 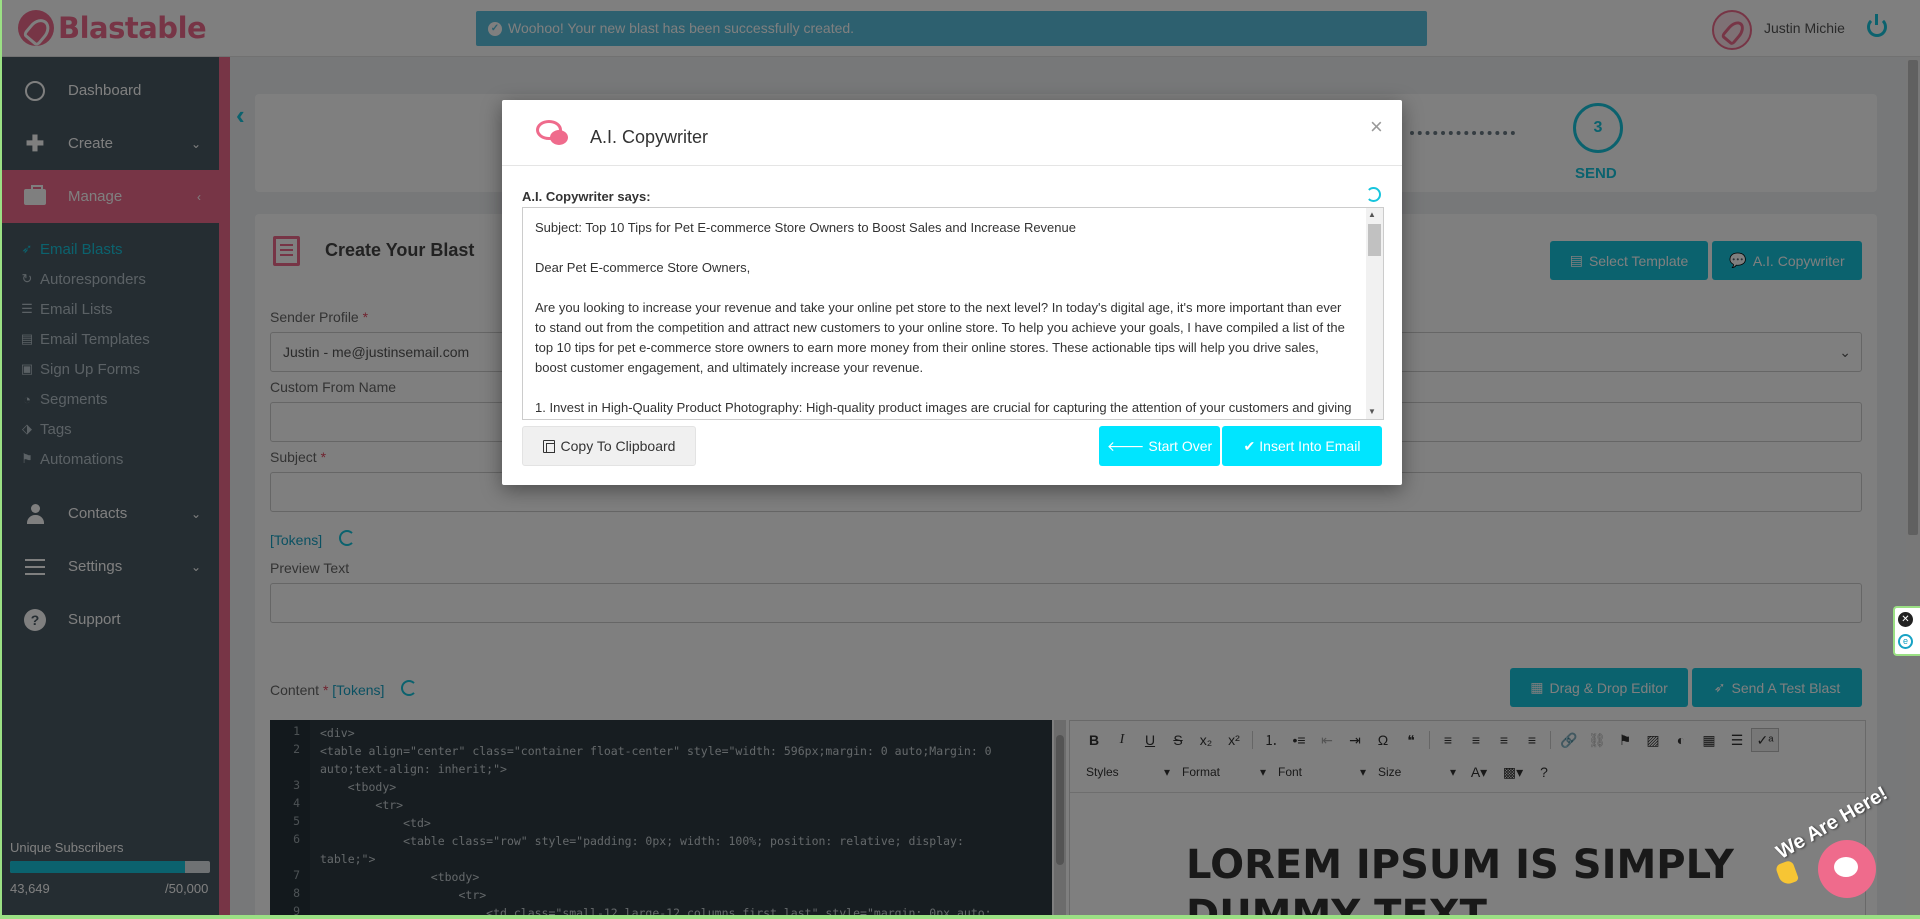 I want to click on start-over-button: 🡐 Start Over, so click(x=1159, y=446).